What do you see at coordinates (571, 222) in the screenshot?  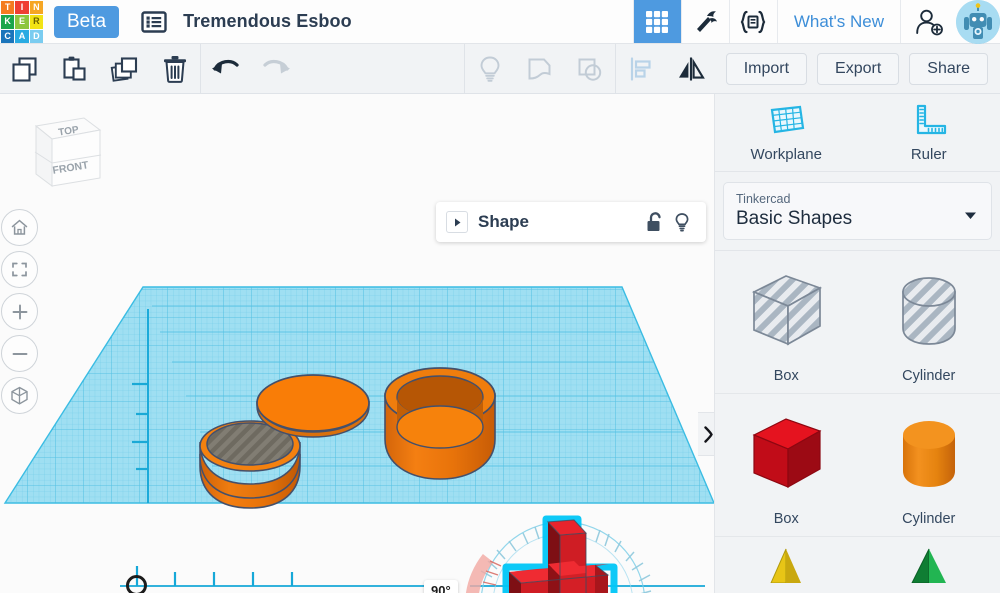 I see `shape-properties-panel: Shape` at bounding box center [571, 222].